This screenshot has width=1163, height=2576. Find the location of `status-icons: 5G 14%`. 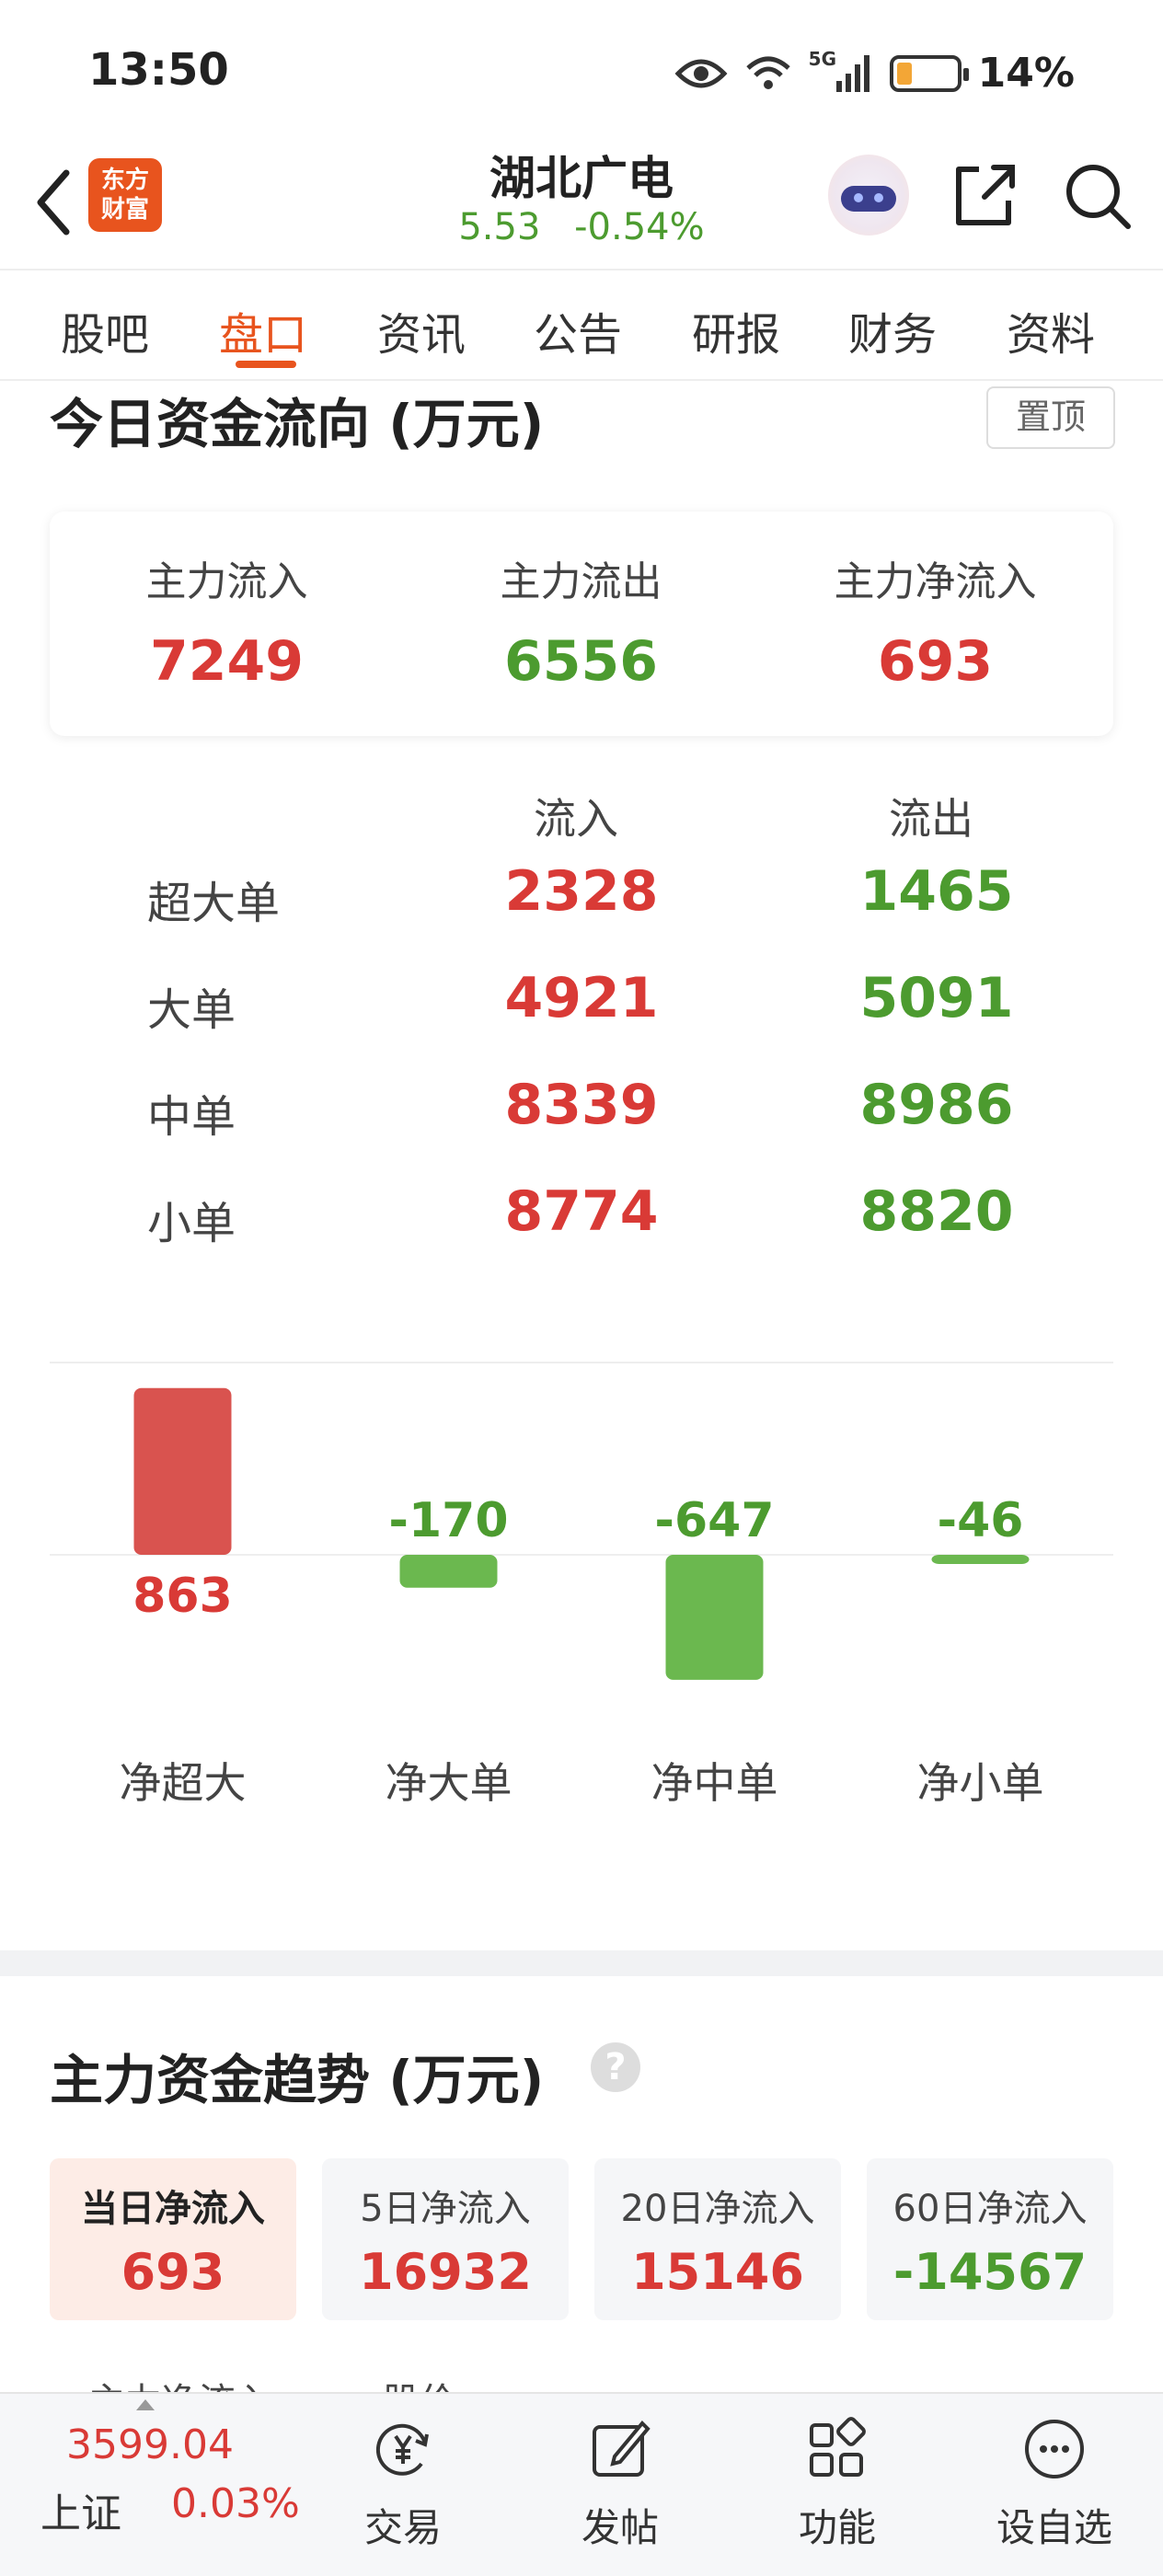

status-icons: 5G 14% is located at coordinates (874, 72).